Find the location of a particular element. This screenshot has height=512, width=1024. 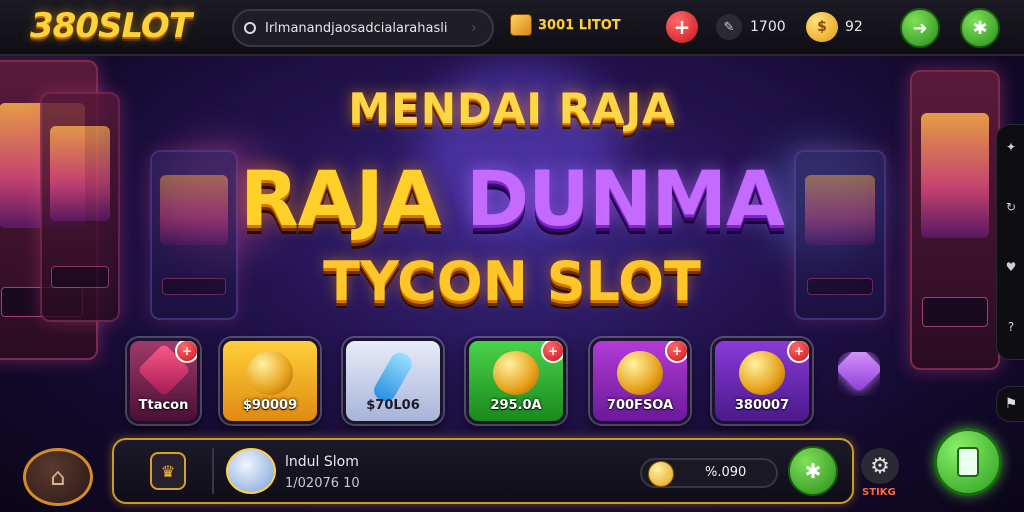

tile-label: 295.0A is located at coordinates (516, 405).